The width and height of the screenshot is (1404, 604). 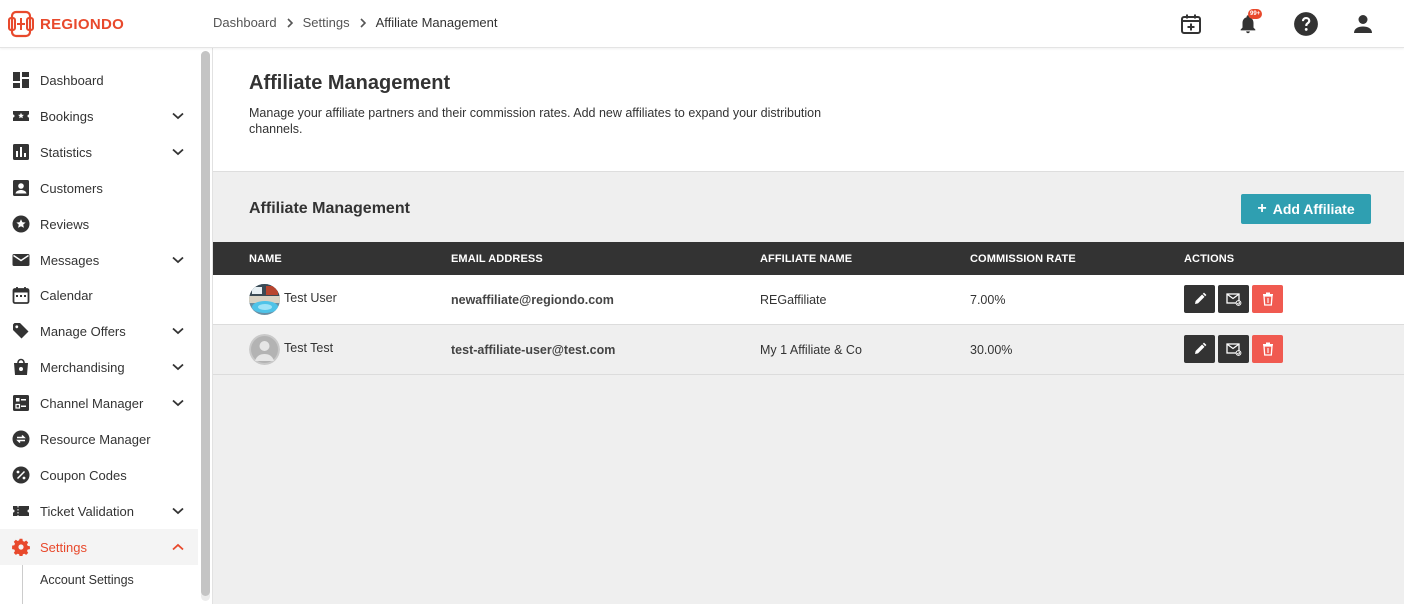 I want to click on bell-icon: 99+, so click(x=1249, y=23).